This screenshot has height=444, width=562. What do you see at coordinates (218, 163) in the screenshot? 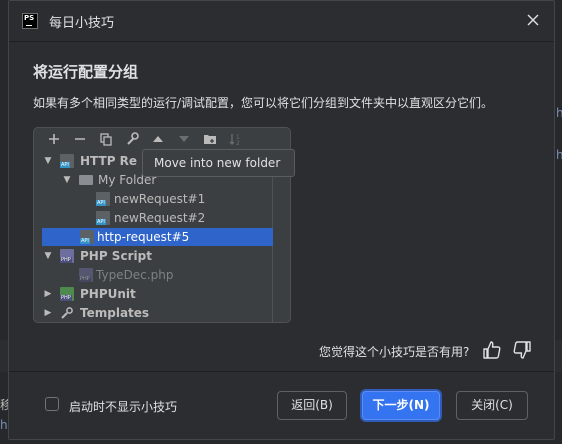
I see `move-into-folder-tooltip: Move into new folder` at bounding box center [218, 163].